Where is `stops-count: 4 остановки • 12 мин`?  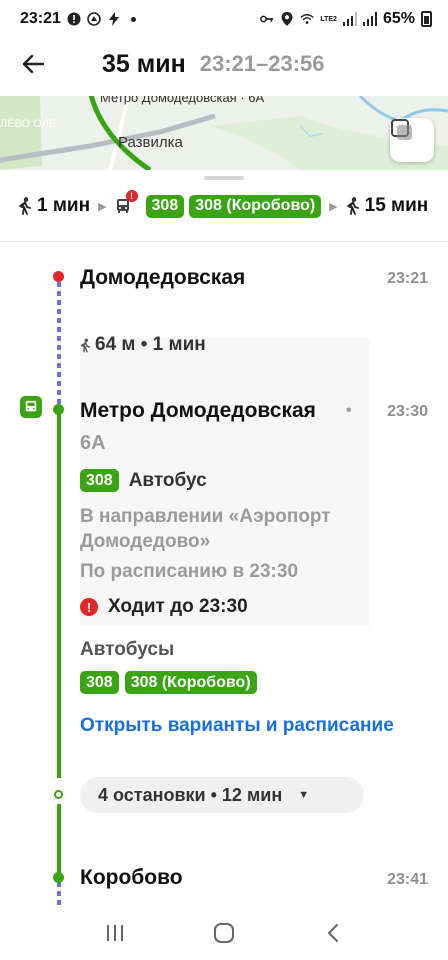 stops-count: 4 остановки • 12 мин is located at coordinates (190, 794).